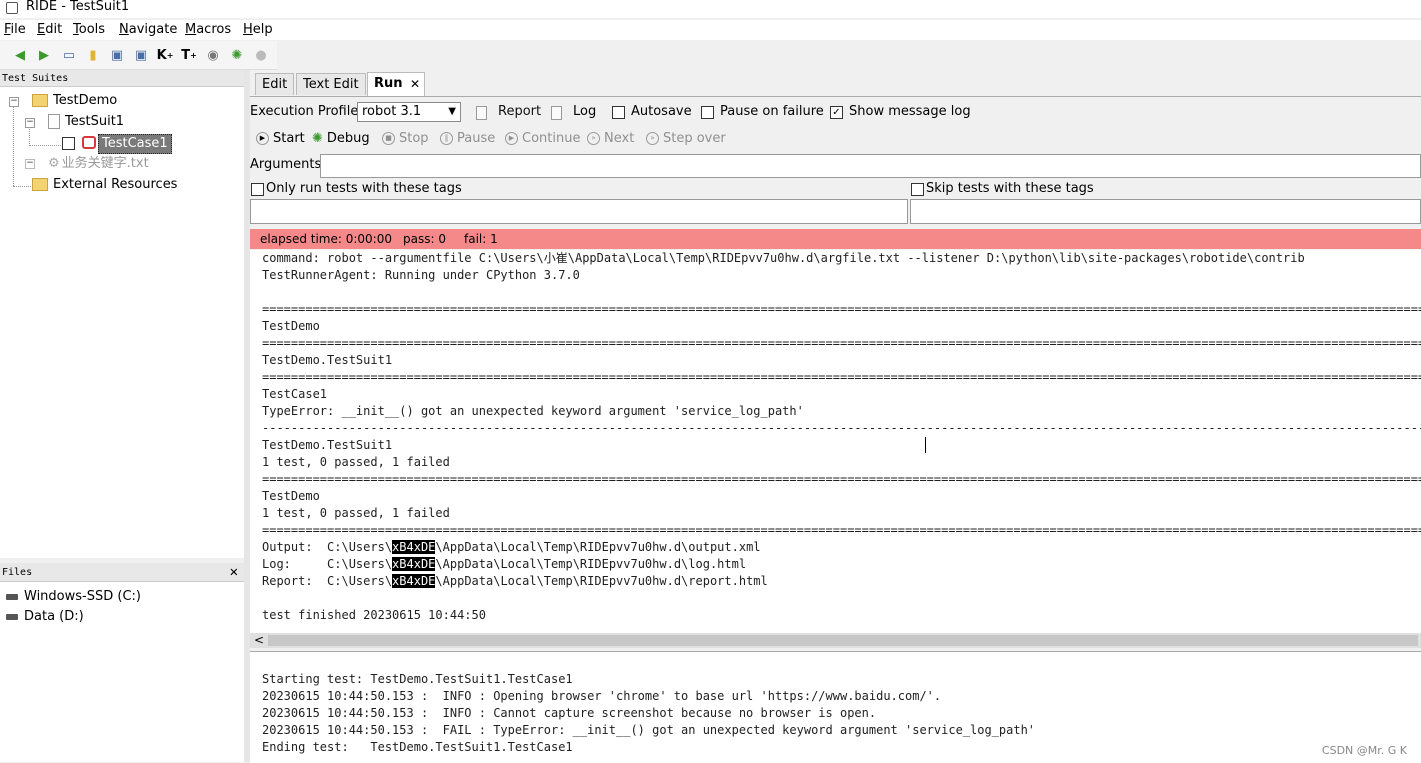 This screenshot has height=763, width=1421. What do you see at coordinates (295, 394) in the screenshot?
I see `console-line: TestCase1` at bounding box center [295, 394].